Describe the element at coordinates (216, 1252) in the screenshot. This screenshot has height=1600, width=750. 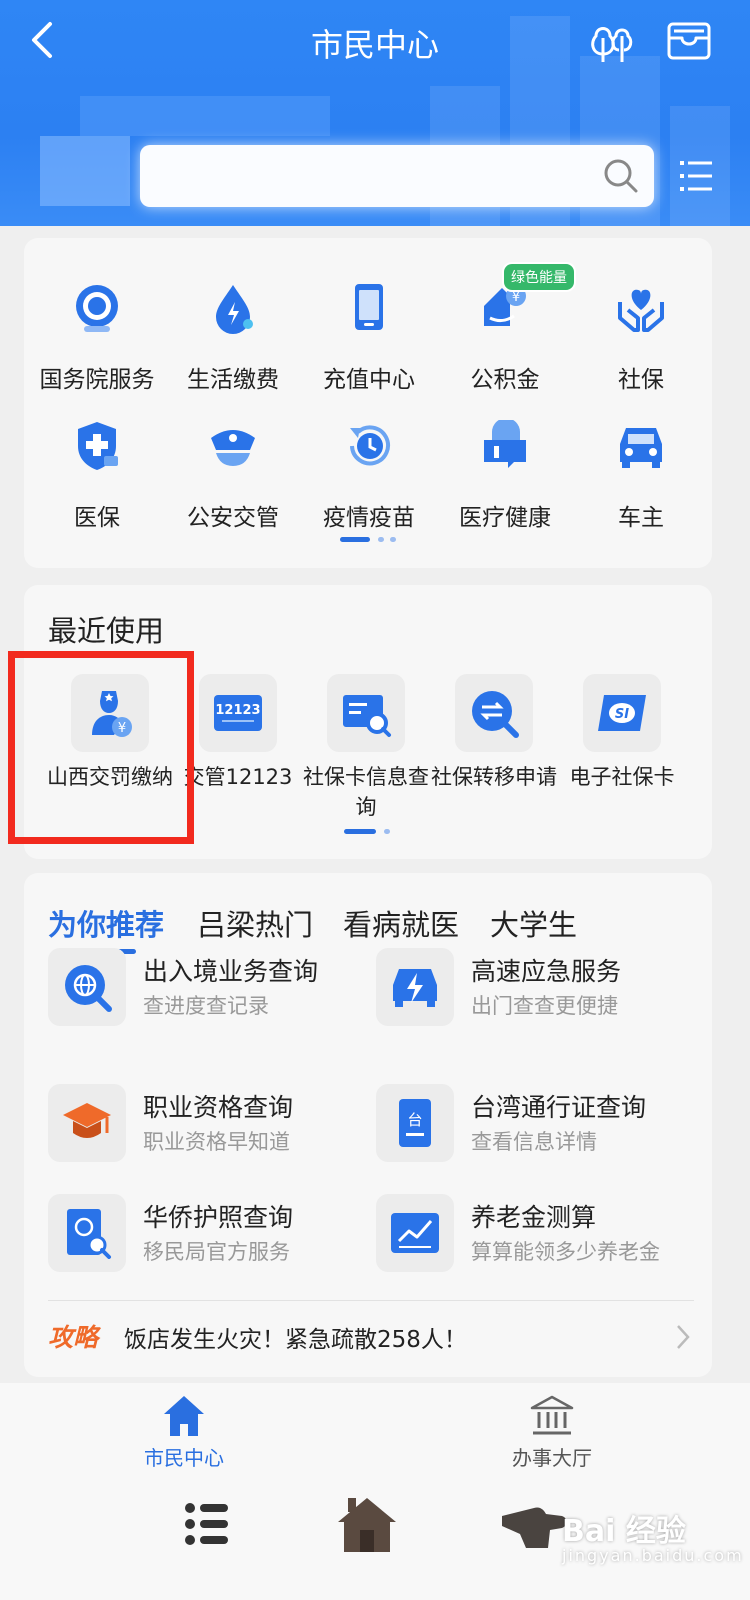
I see `rec-item-subtitle: 移民局官方服务` at that location.